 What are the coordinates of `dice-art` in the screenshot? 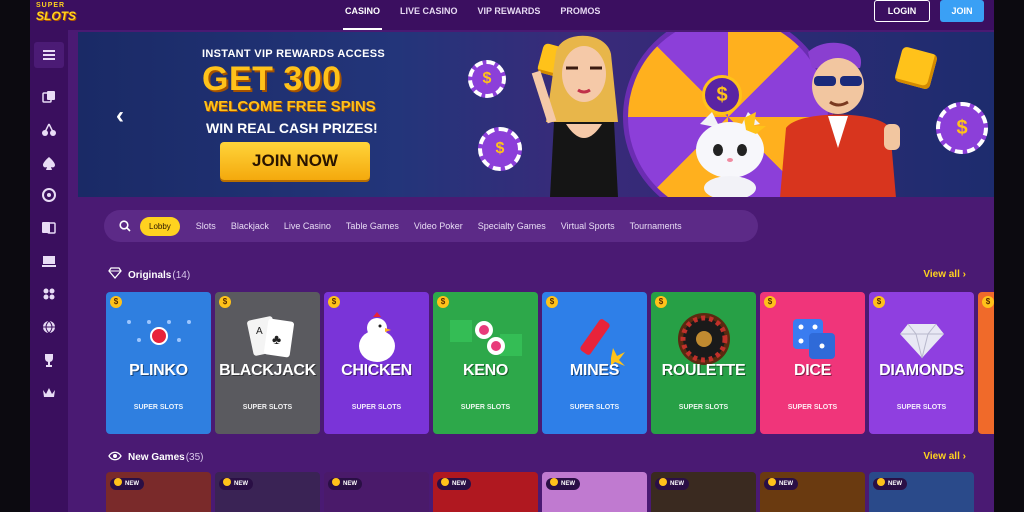 It's located at (812, 339).